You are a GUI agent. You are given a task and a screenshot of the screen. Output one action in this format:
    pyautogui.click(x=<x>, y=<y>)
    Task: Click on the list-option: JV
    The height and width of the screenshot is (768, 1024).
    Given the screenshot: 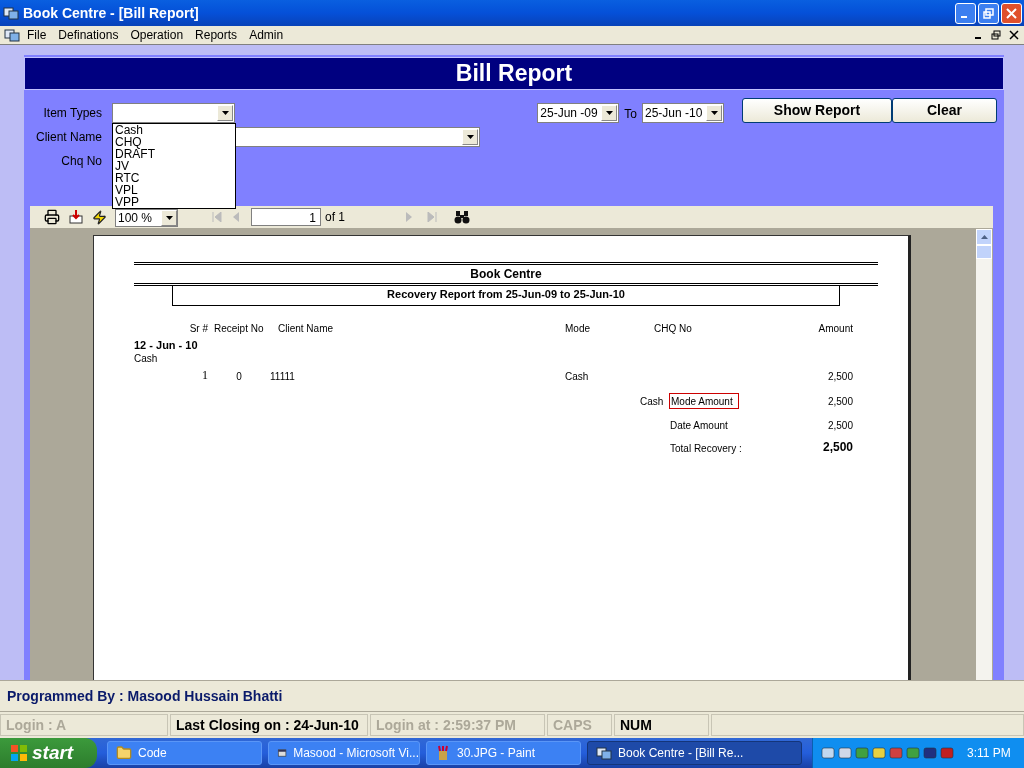 What is the action you would take?
    pyautogui.click(x=174, y=166)
    